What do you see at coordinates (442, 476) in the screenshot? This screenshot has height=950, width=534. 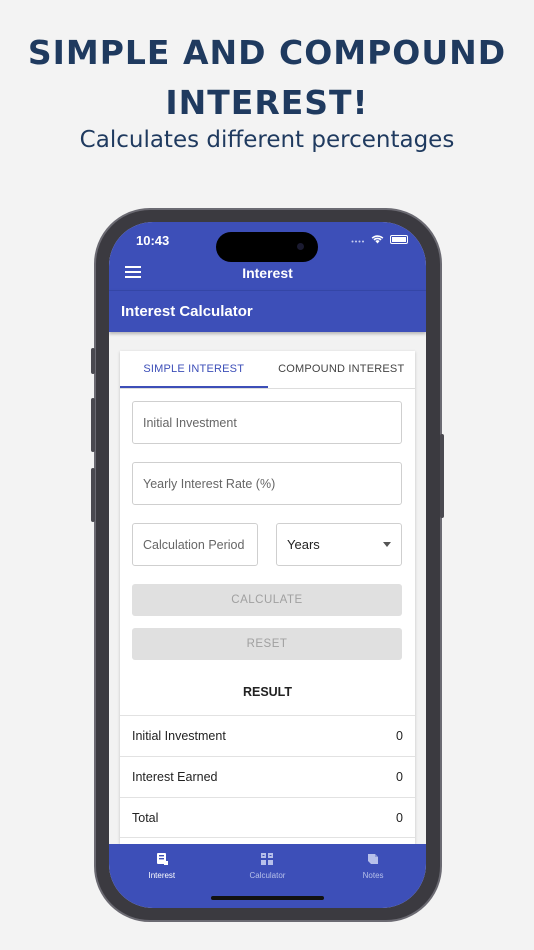 I see `phone-power-button` at bounding box center [442, 476].